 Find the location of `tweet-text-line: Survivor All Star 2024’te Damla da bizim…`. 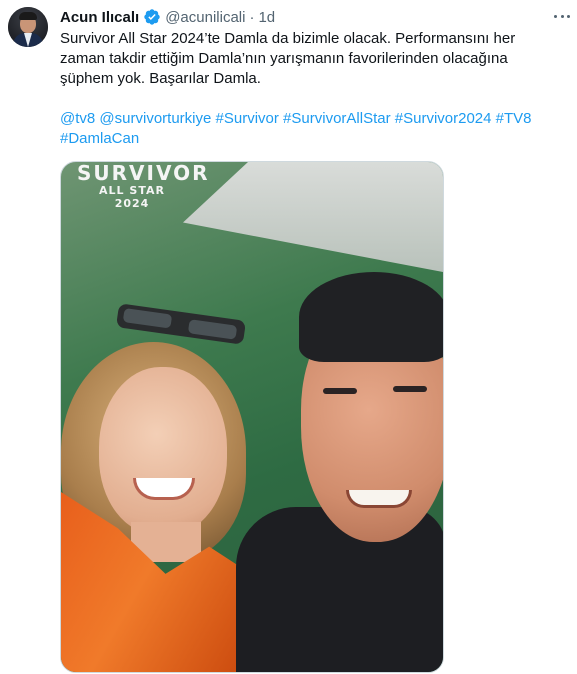

tweet-text-line: Survivor All Star 2024’te Damla da bizim… is located at coordinates (288, 38).